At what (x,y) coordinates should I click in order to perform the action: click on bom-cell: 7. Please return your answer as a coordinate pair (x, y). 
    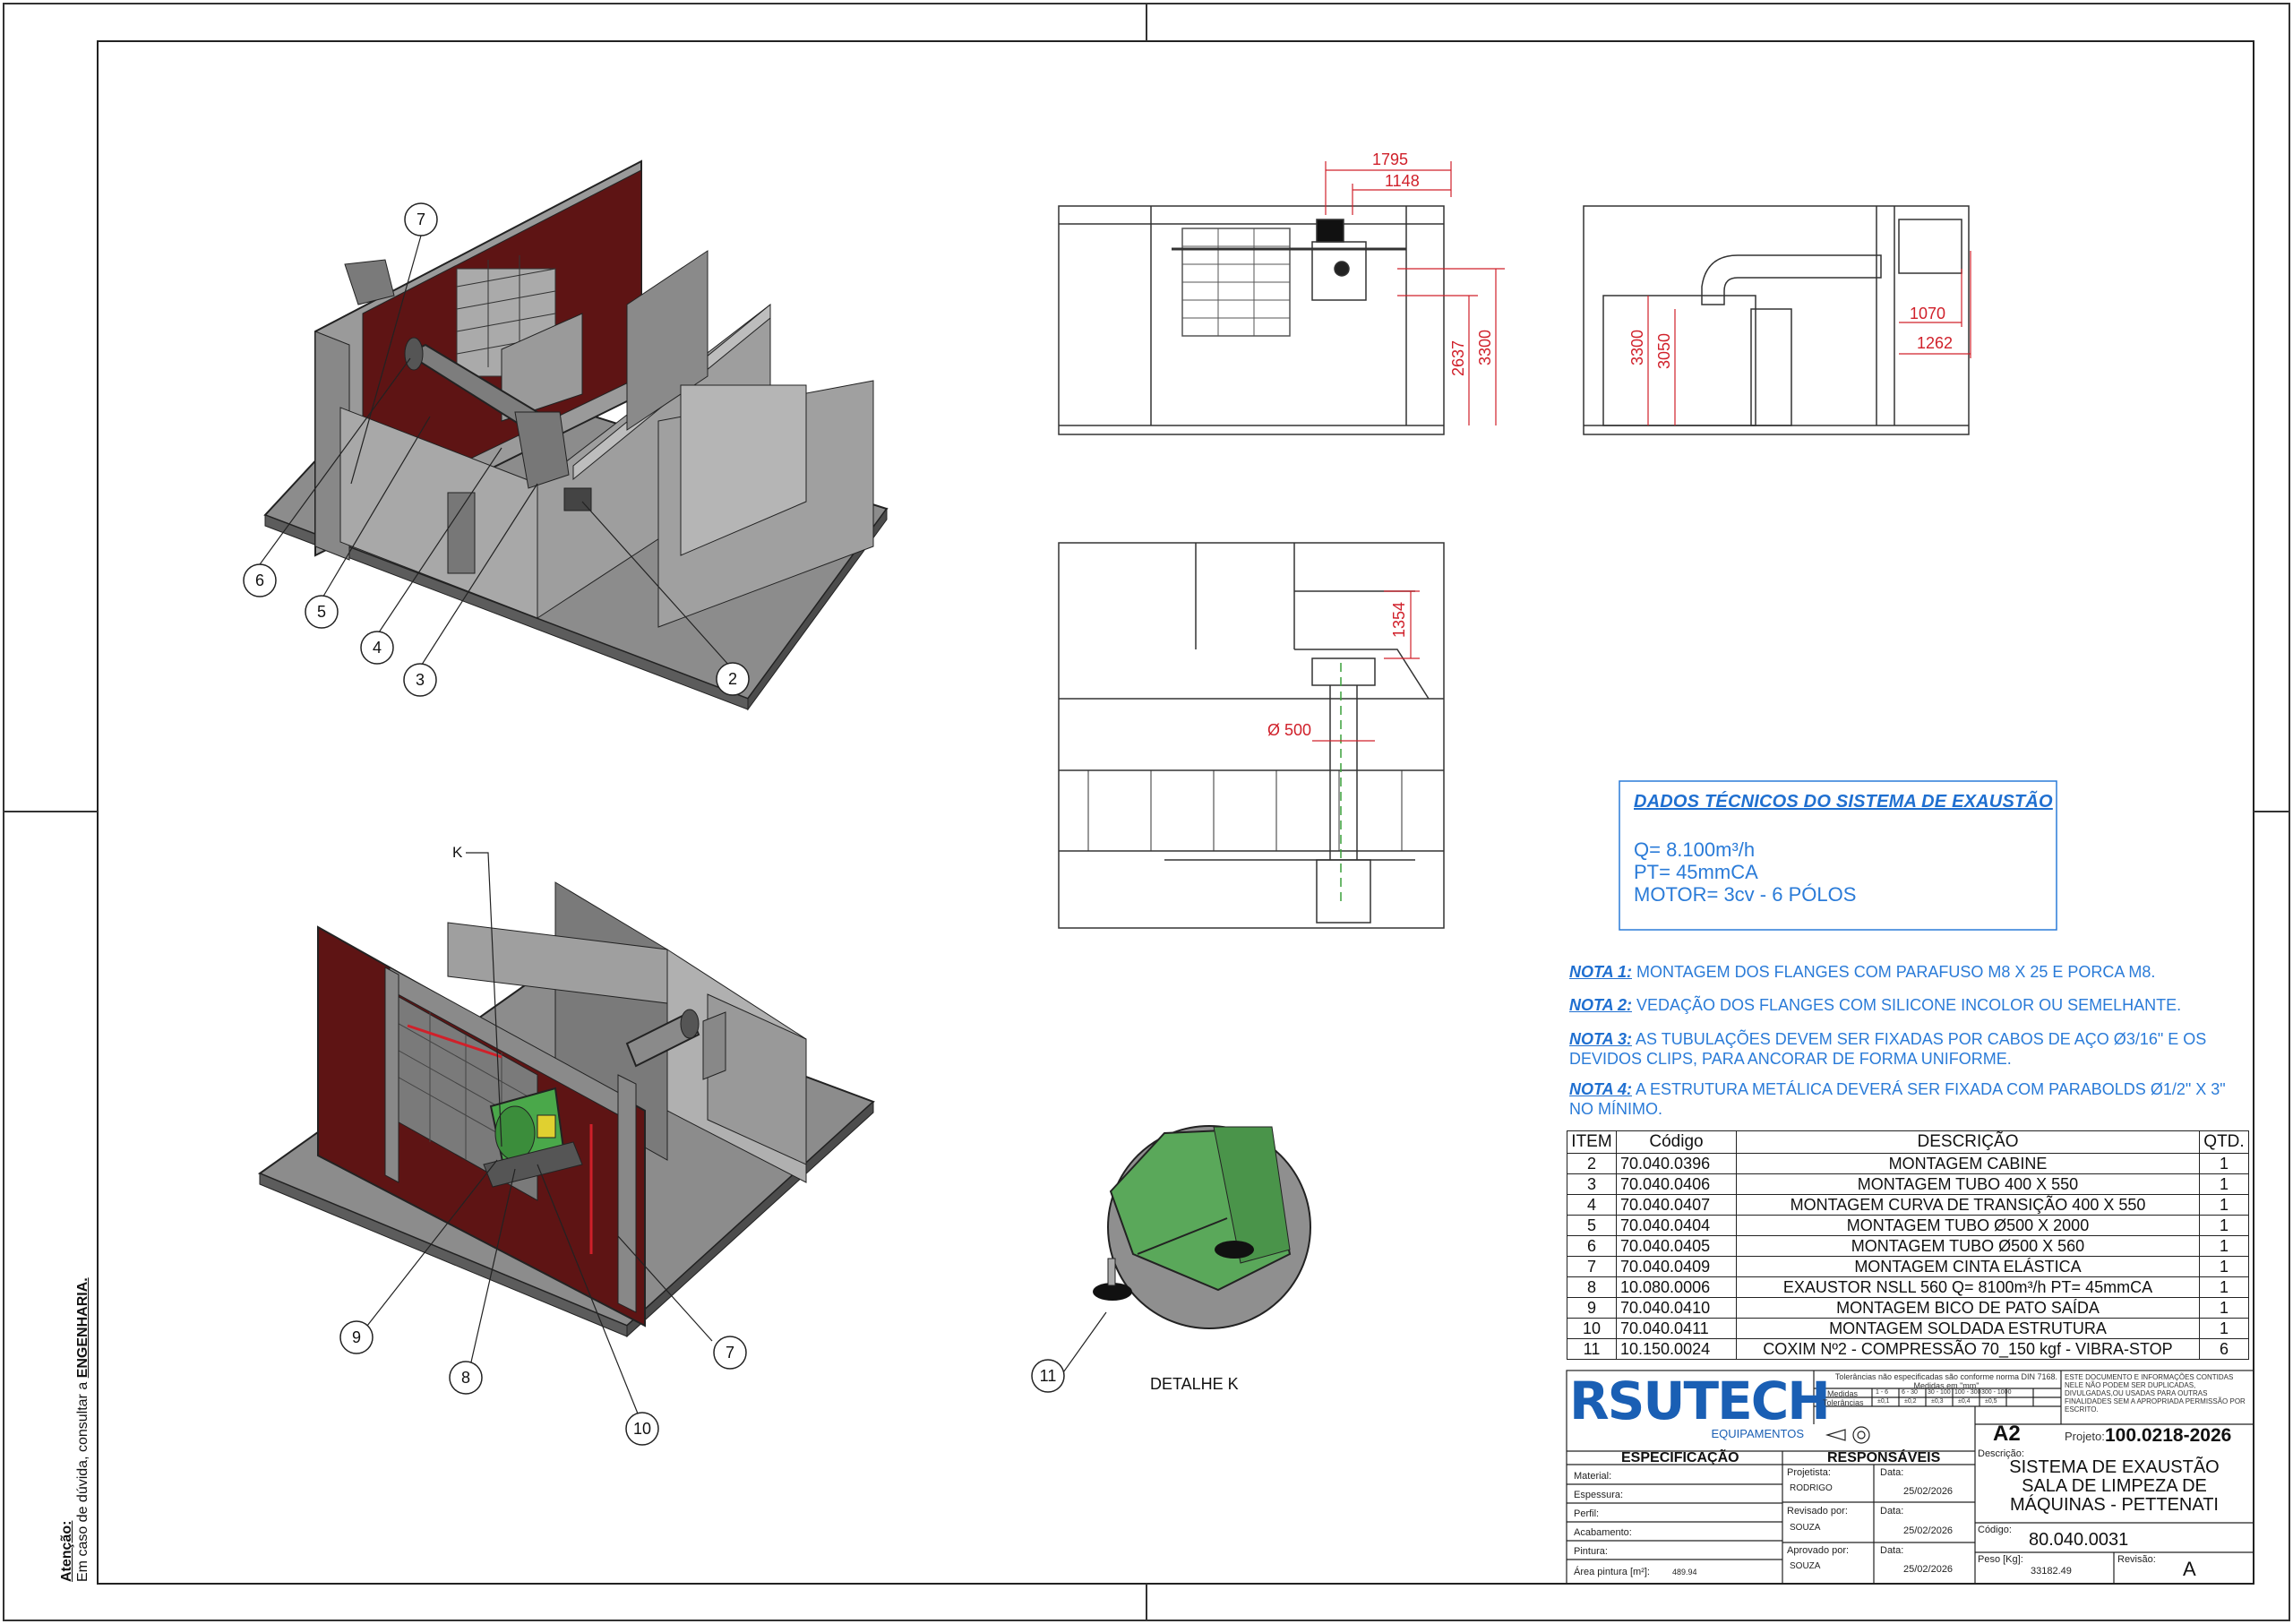
    Looking at the image, I should click on (1592, 1266).